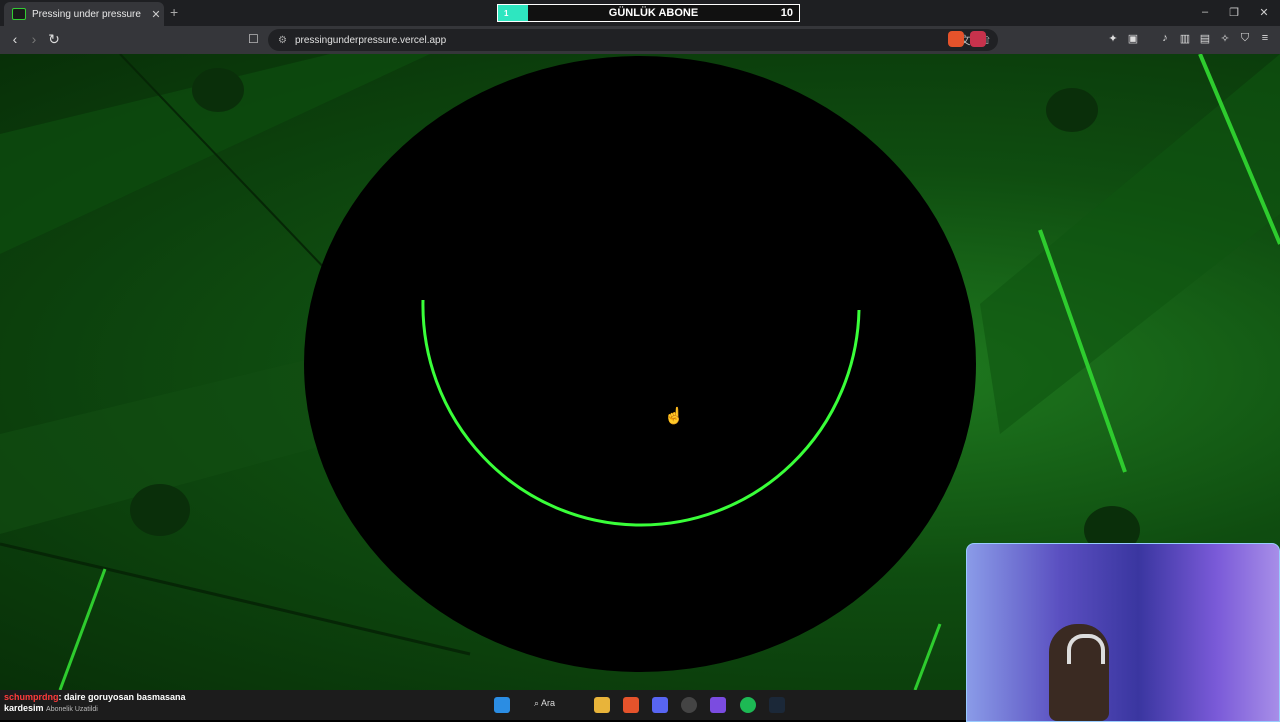 The width and height of the screenshot is (1280, 722). I want to click on wallet-icon: ▤, so click(1205, 39).